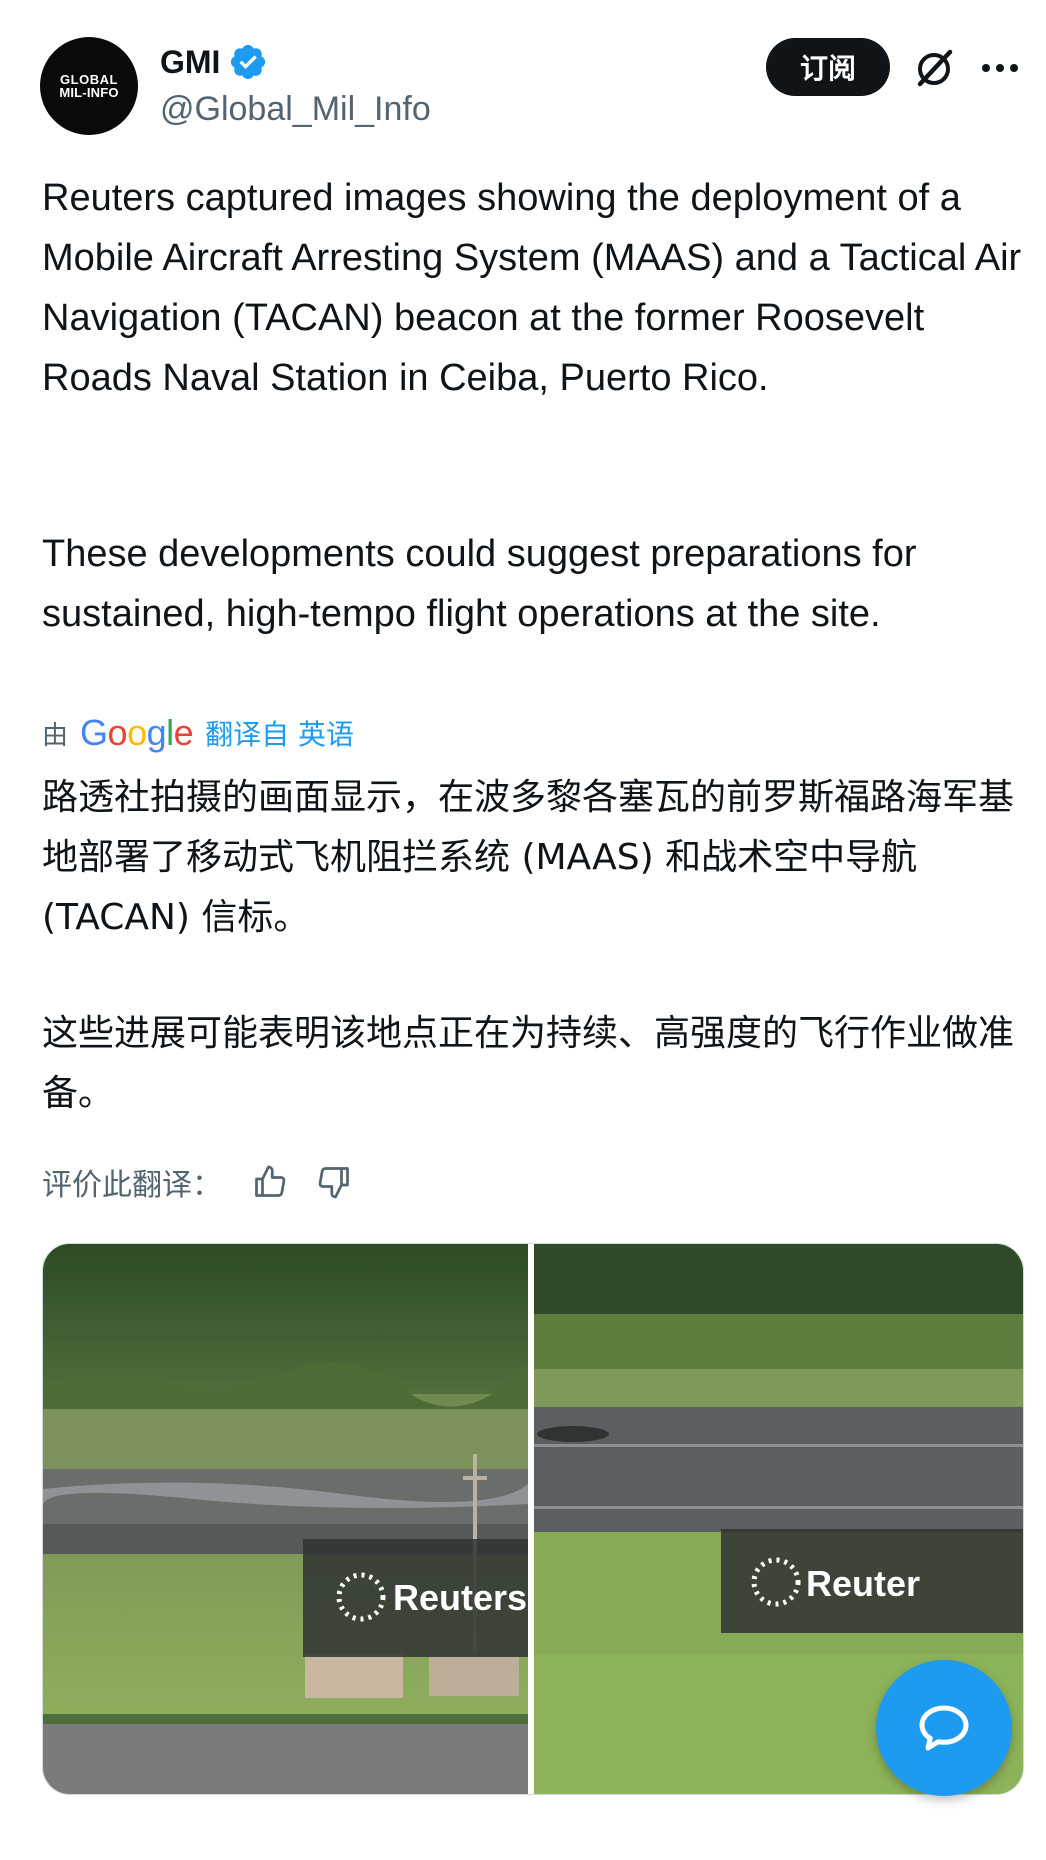 The image size is (1046, 1860). Describe the element at coordinates (934, 68) in the screenshot. I see `grok-icon` at that location.